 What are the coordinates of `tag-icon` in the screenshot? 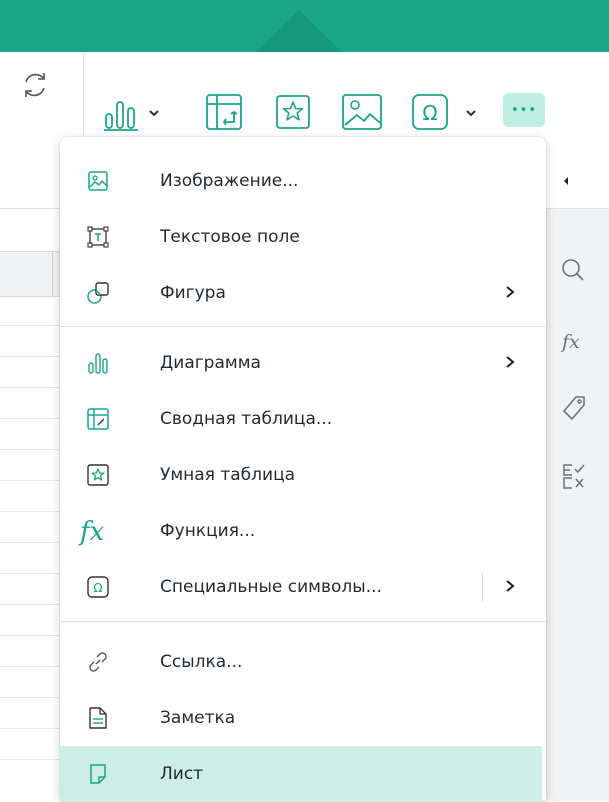 It's located at (574, 407).